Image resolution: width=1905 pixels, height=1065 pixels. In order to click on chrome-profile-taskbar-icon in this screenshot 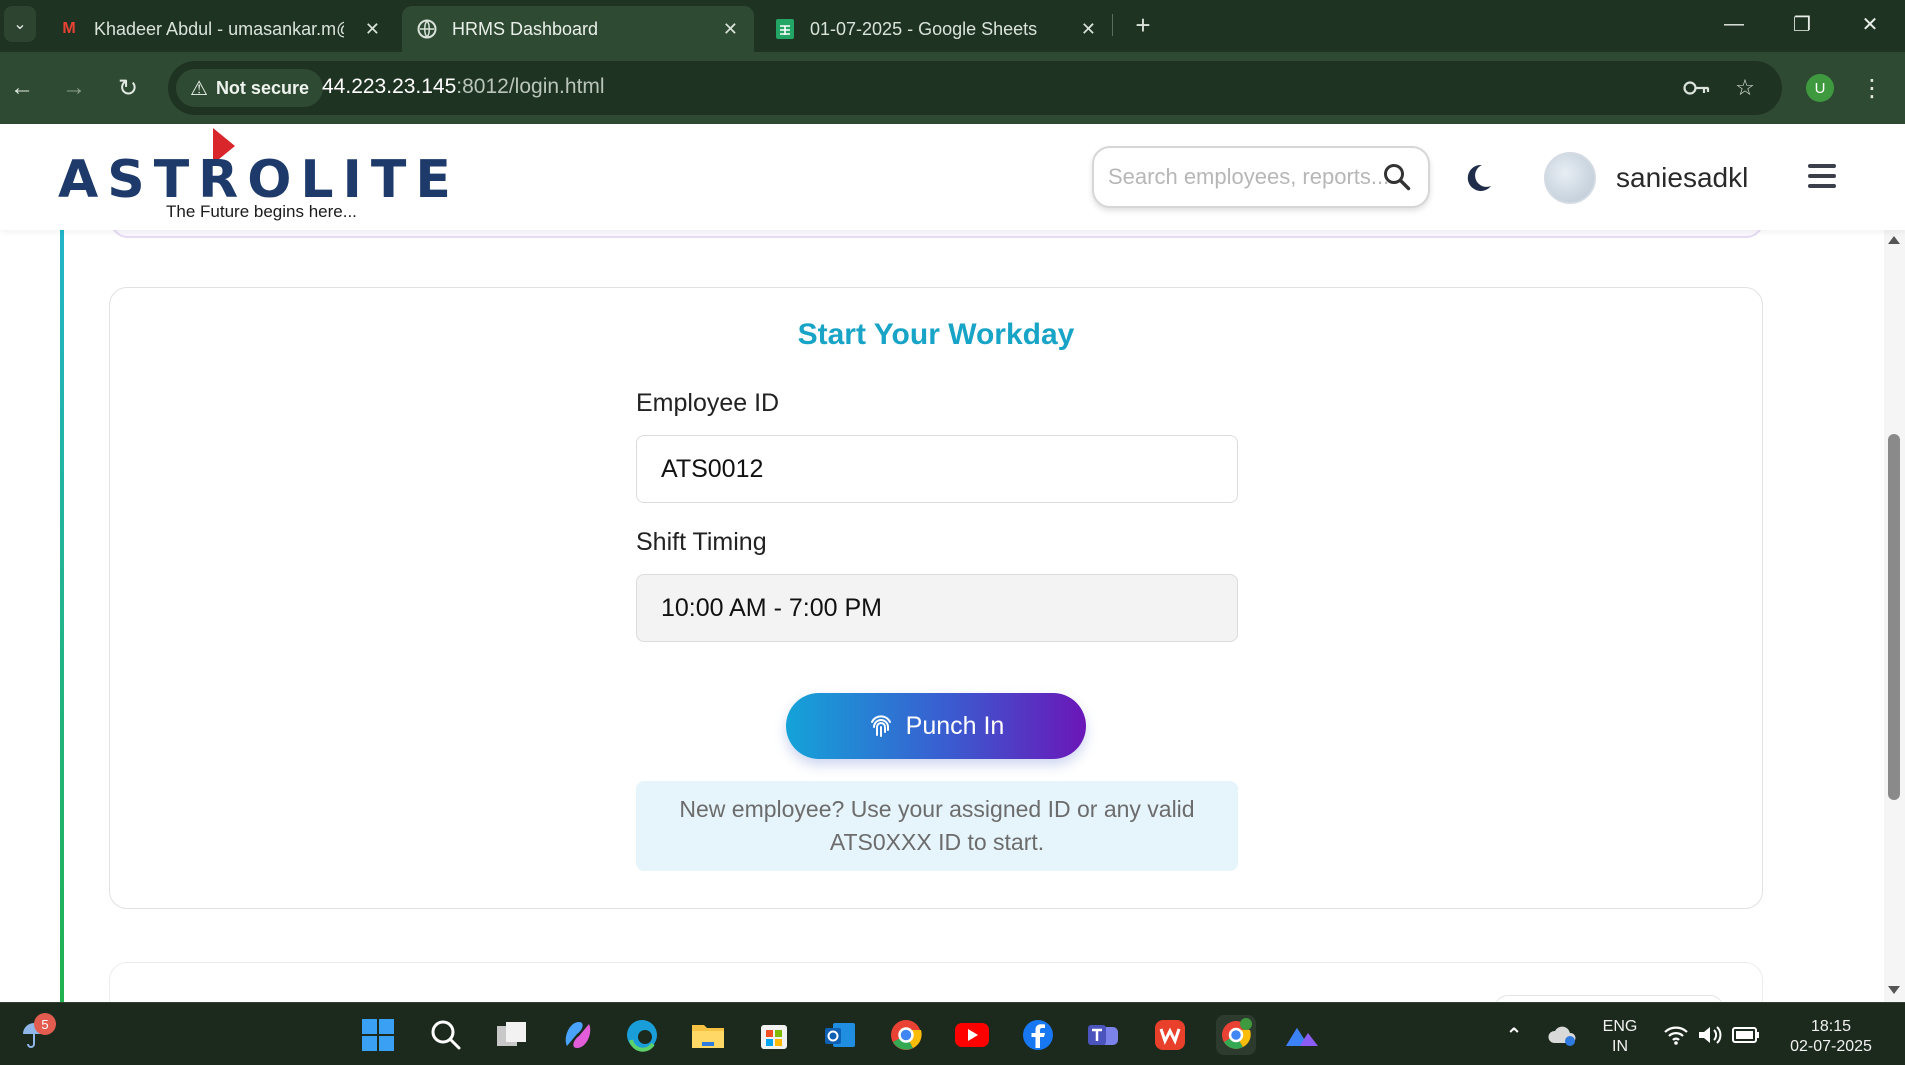, I will do `click(1236, 1035)`.